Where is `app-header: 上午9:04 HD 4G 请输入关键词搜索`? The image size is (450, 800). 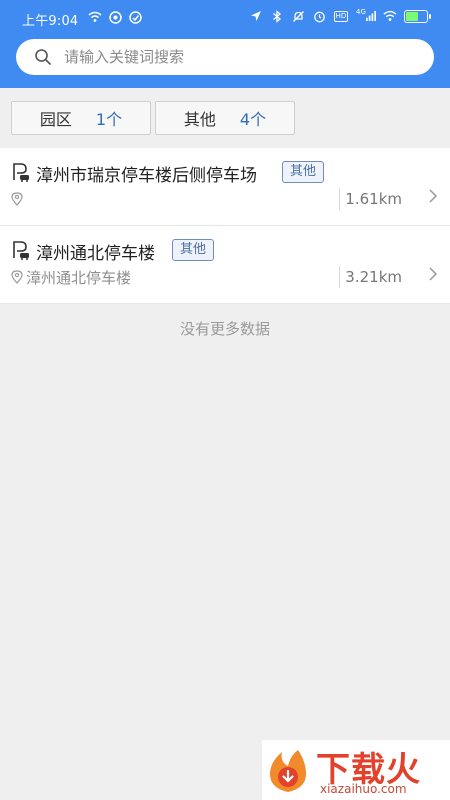
app-header: 上午9:04 HD 4G 请输入关键词搜索 is located at coordinates (225, 44).